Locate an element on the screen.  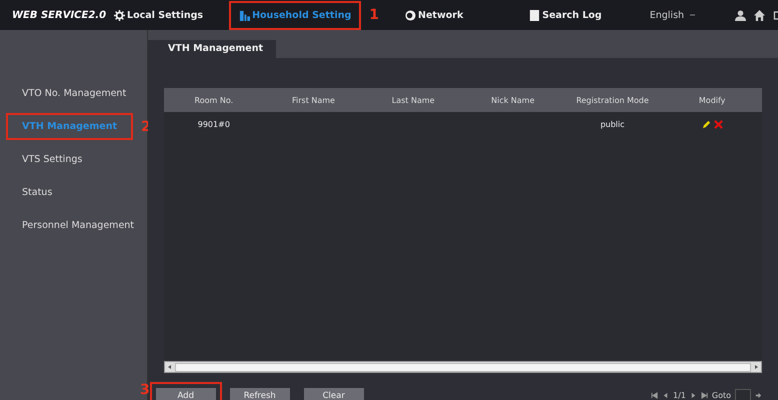
column-header: Modify is located at coordinates (712, 100).